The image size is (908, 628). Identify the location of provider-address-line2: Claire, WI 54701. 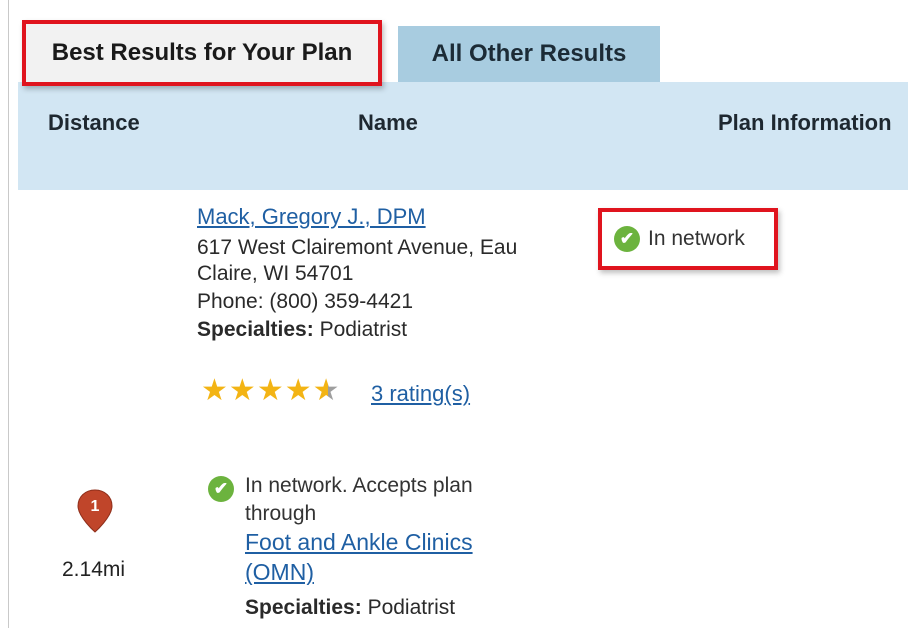
(275, 273).